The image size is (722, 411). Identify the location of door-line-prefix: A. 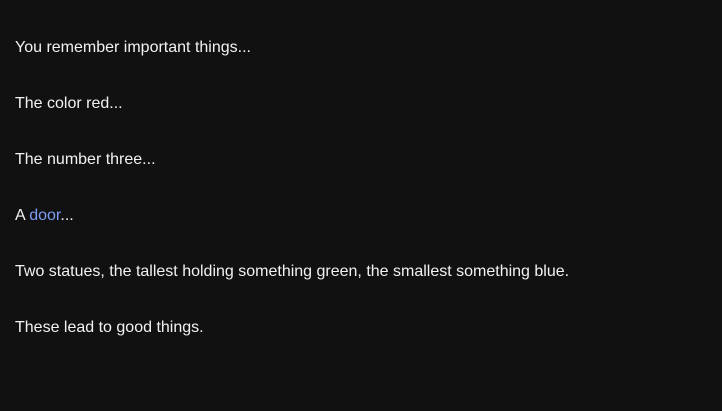
(22, 215).